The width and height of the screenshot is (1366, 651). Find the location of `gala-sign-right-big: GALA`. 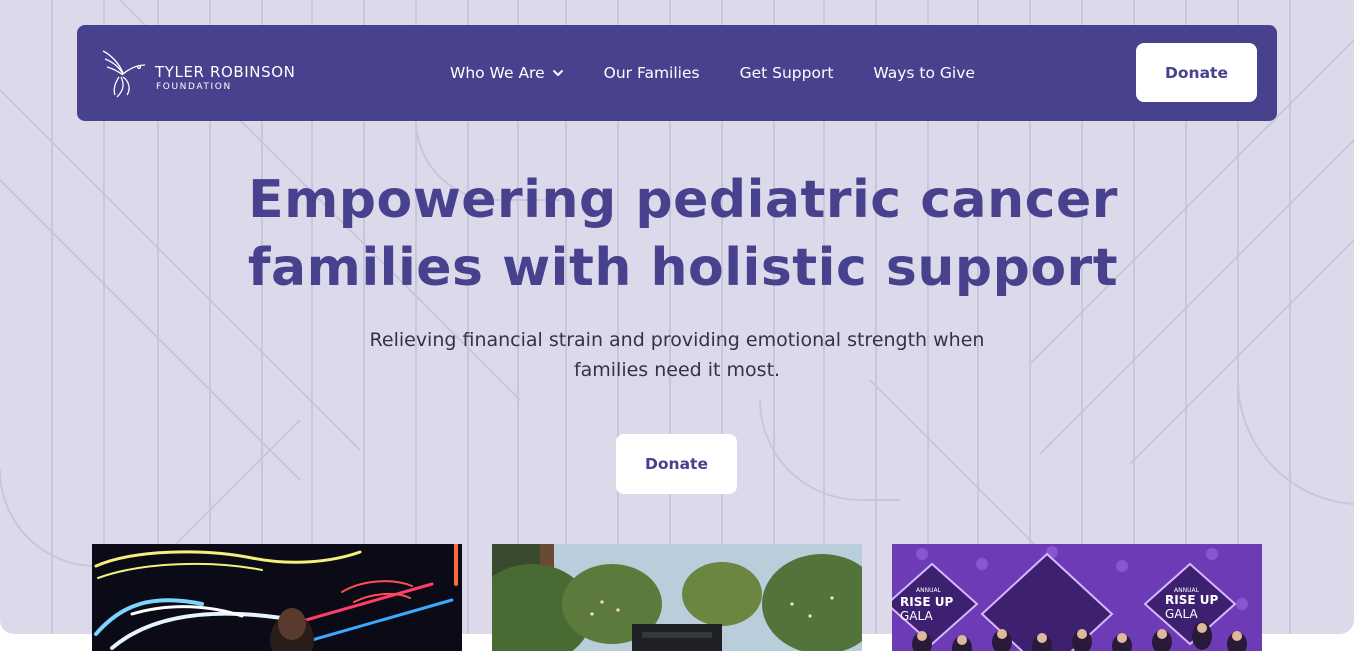

gala-sign-right-big: GALA is located at coordinates (1181, 614).